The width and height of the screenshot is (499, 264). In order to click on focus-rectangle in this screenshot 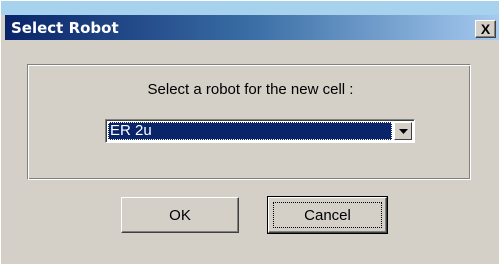, I will do `click(327, 215)`.